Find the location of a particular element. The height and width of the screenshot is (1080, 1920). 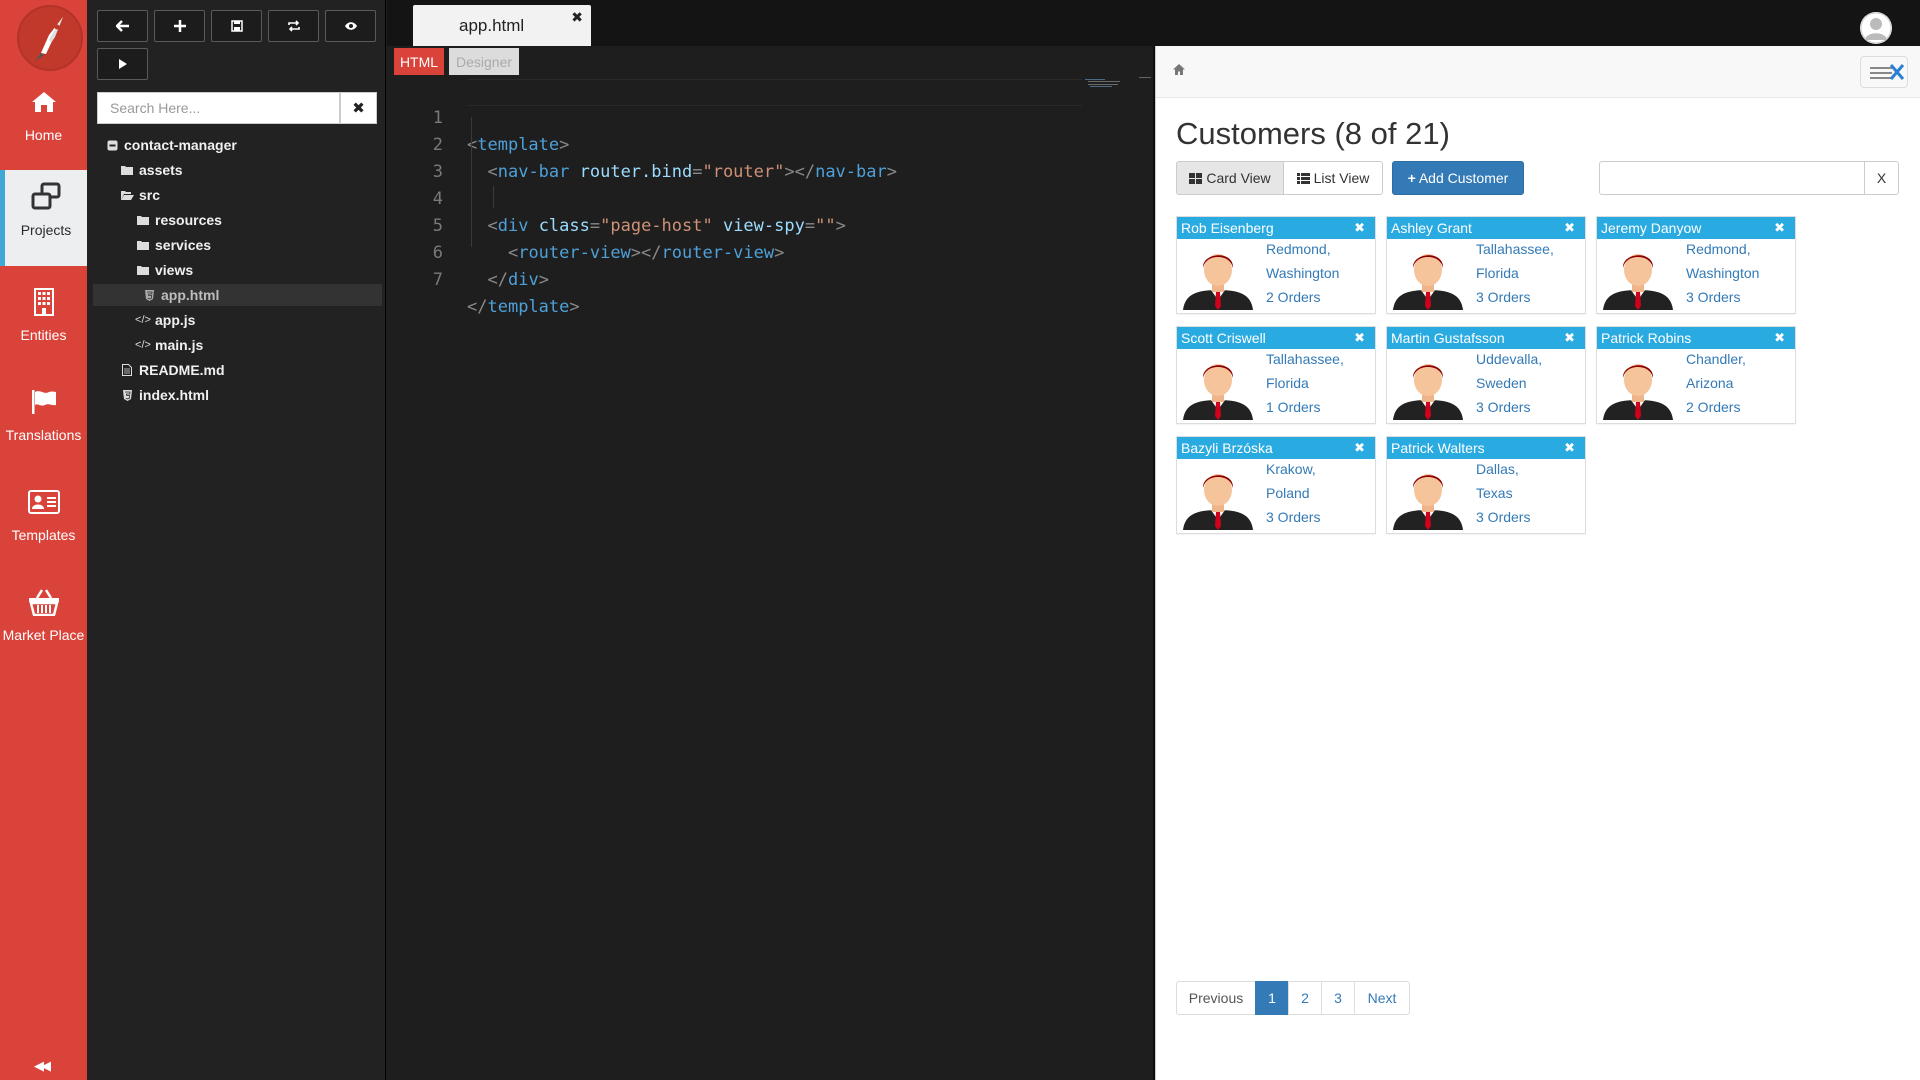

customer-region: Arizona is located at coordinates (1709, 383).